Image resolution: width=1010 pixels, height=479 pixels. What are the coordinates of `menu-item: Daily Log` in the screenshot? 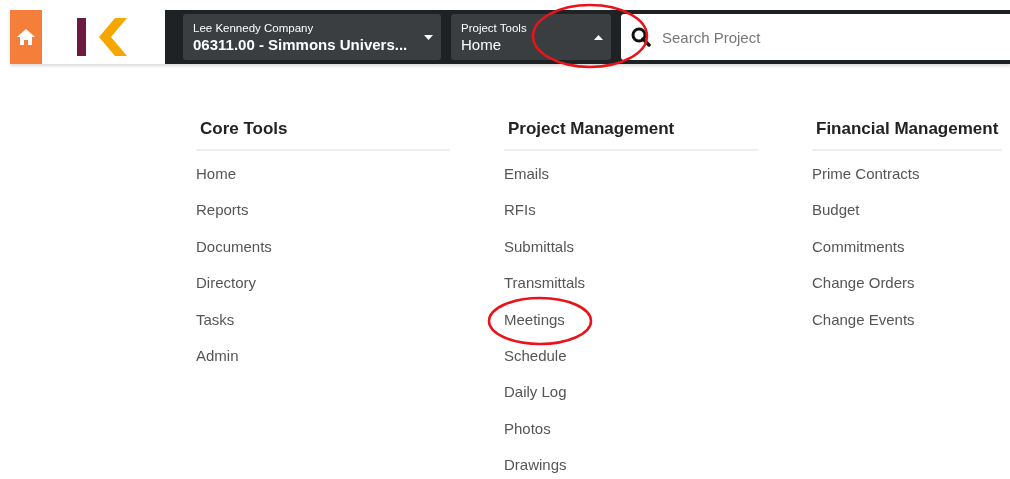 It's located at (535, 399).